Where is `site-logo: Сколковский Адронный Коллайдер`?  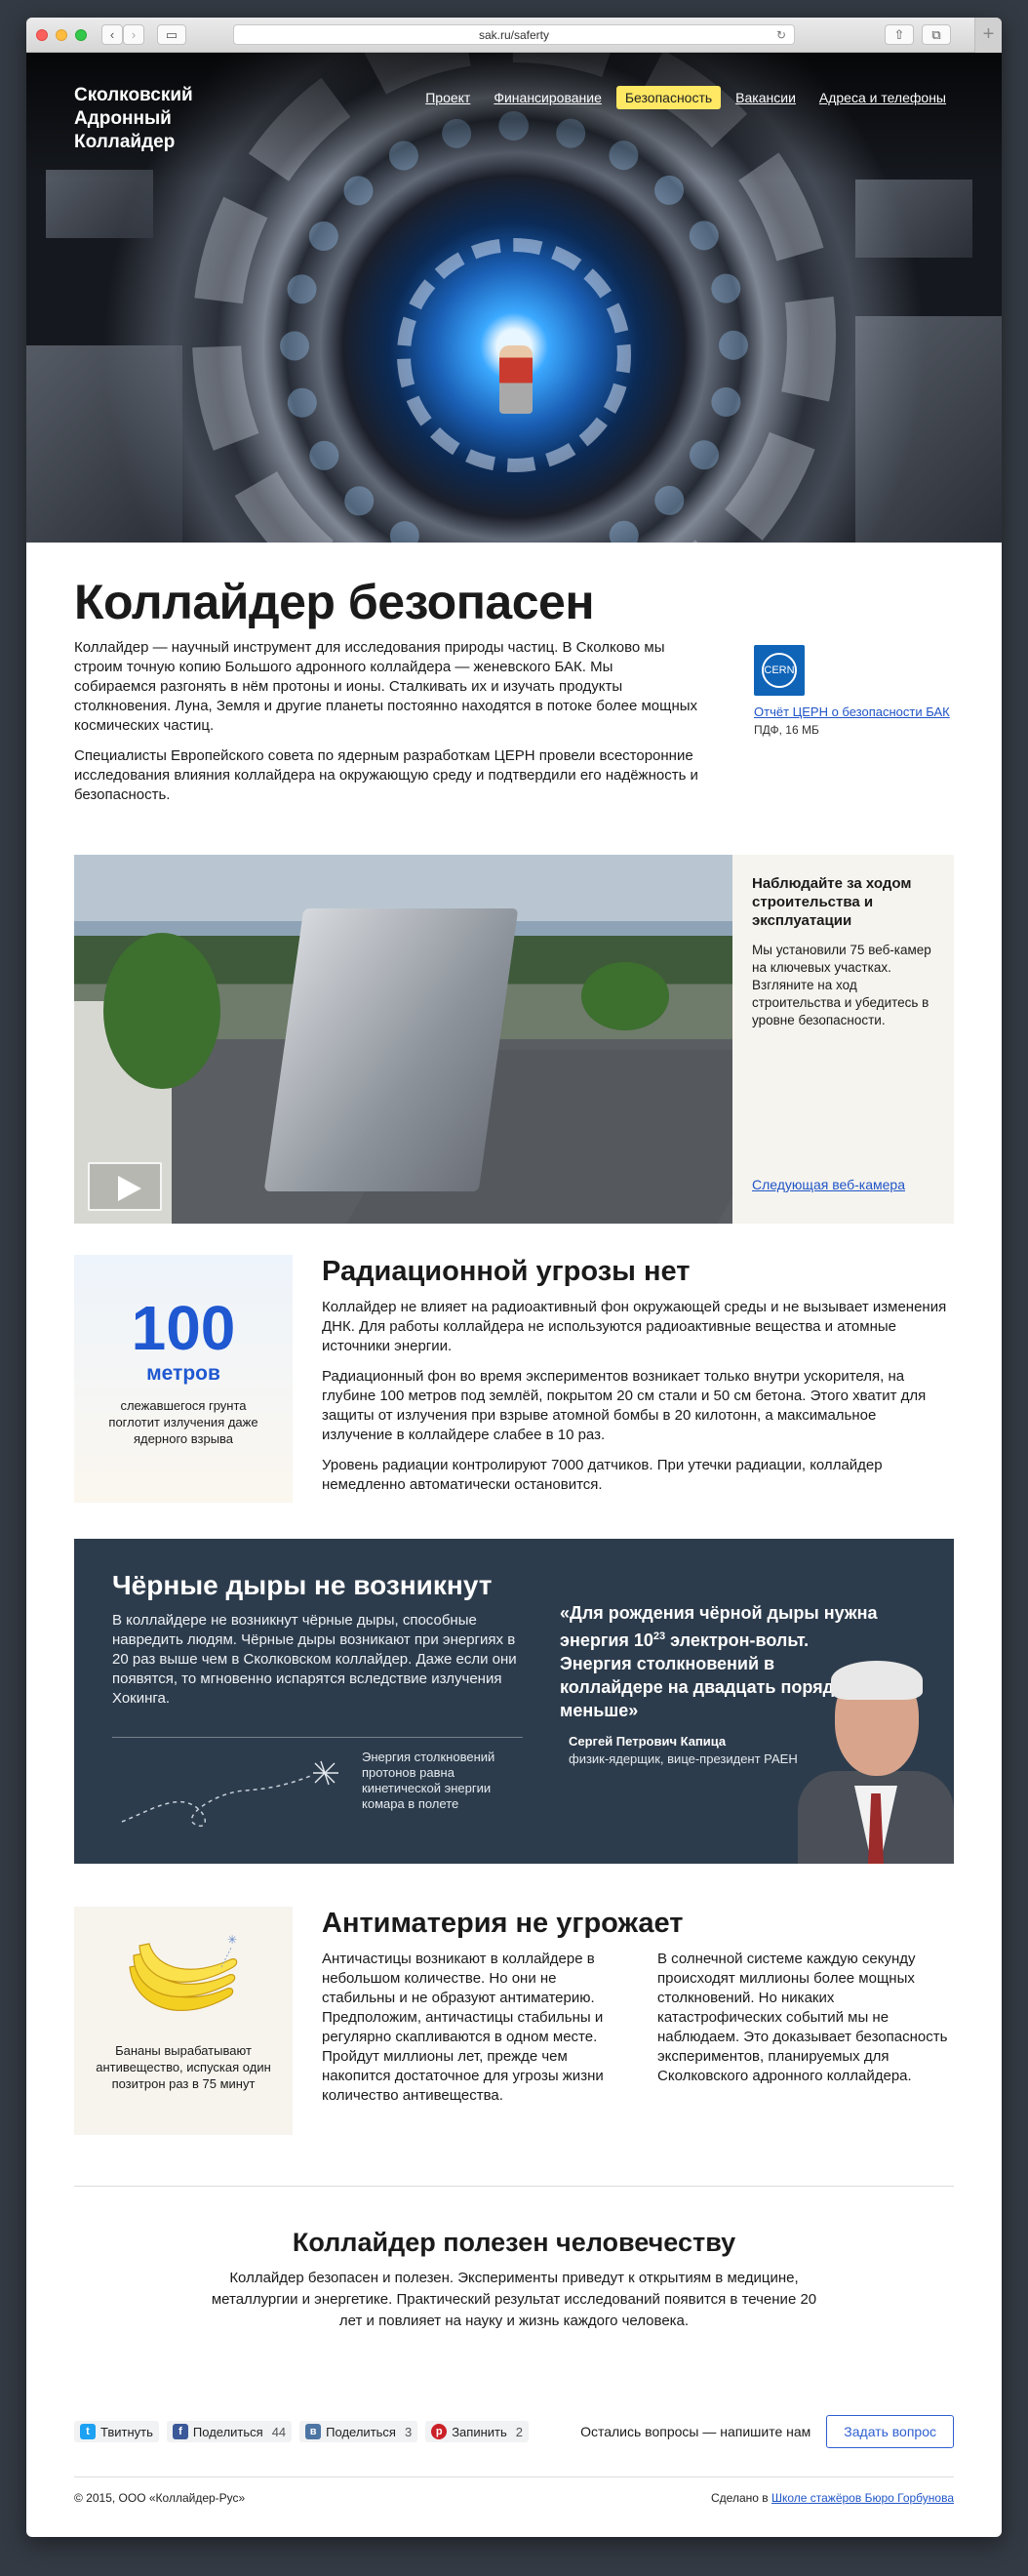
site-logo: Сколковский Адронный Коллайдер is located at coordinates (152, 119).